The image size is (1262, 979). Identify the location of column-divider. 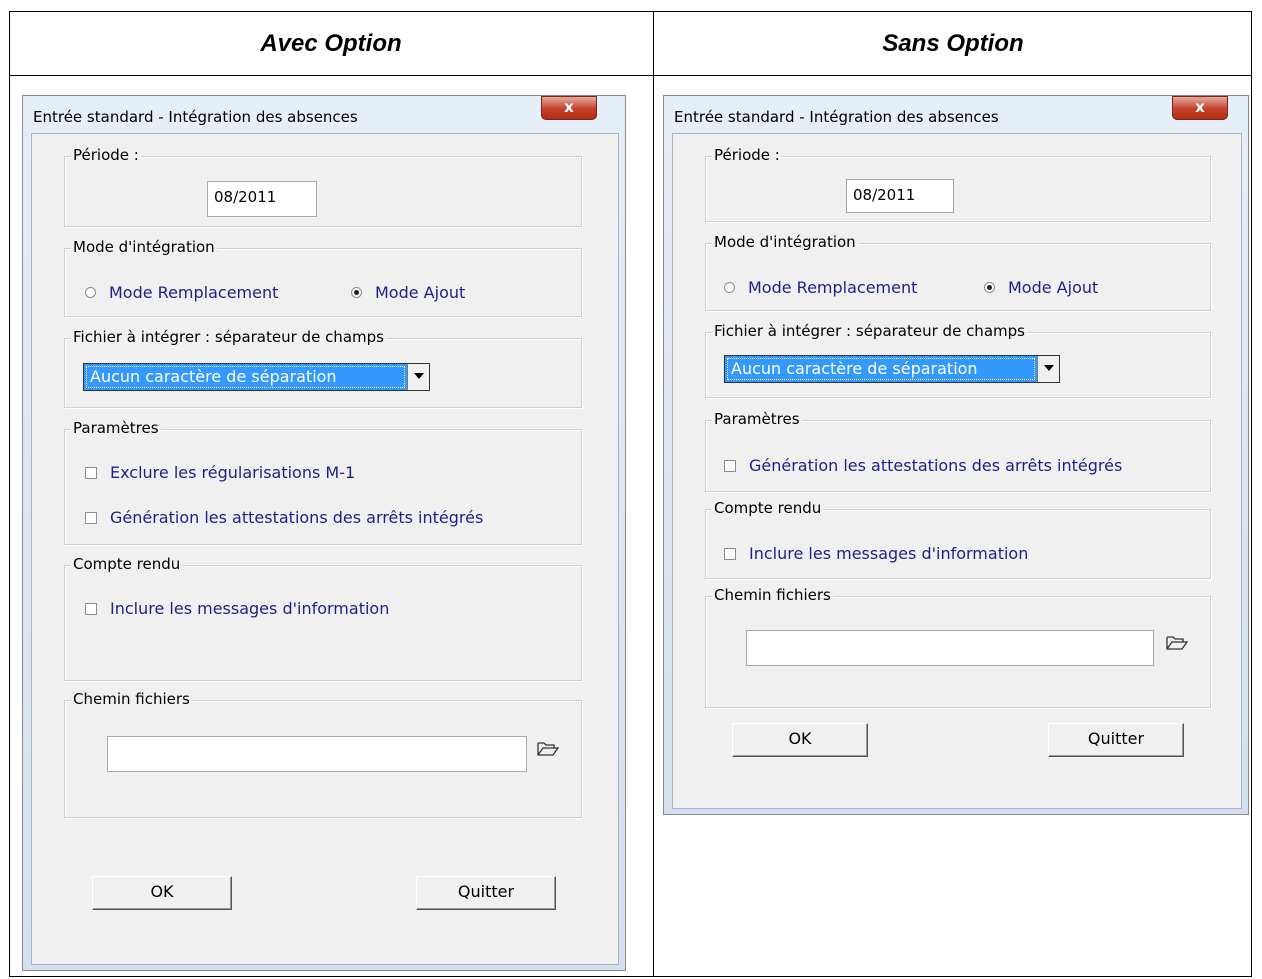
(653, 494).